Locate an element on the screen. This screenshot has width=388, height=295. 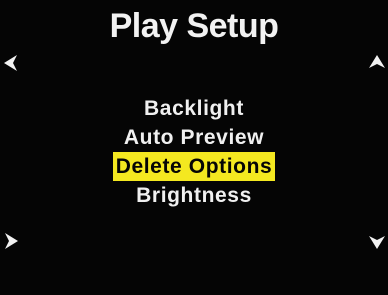
chevron-right-icon is located at coordinates (11, 241).